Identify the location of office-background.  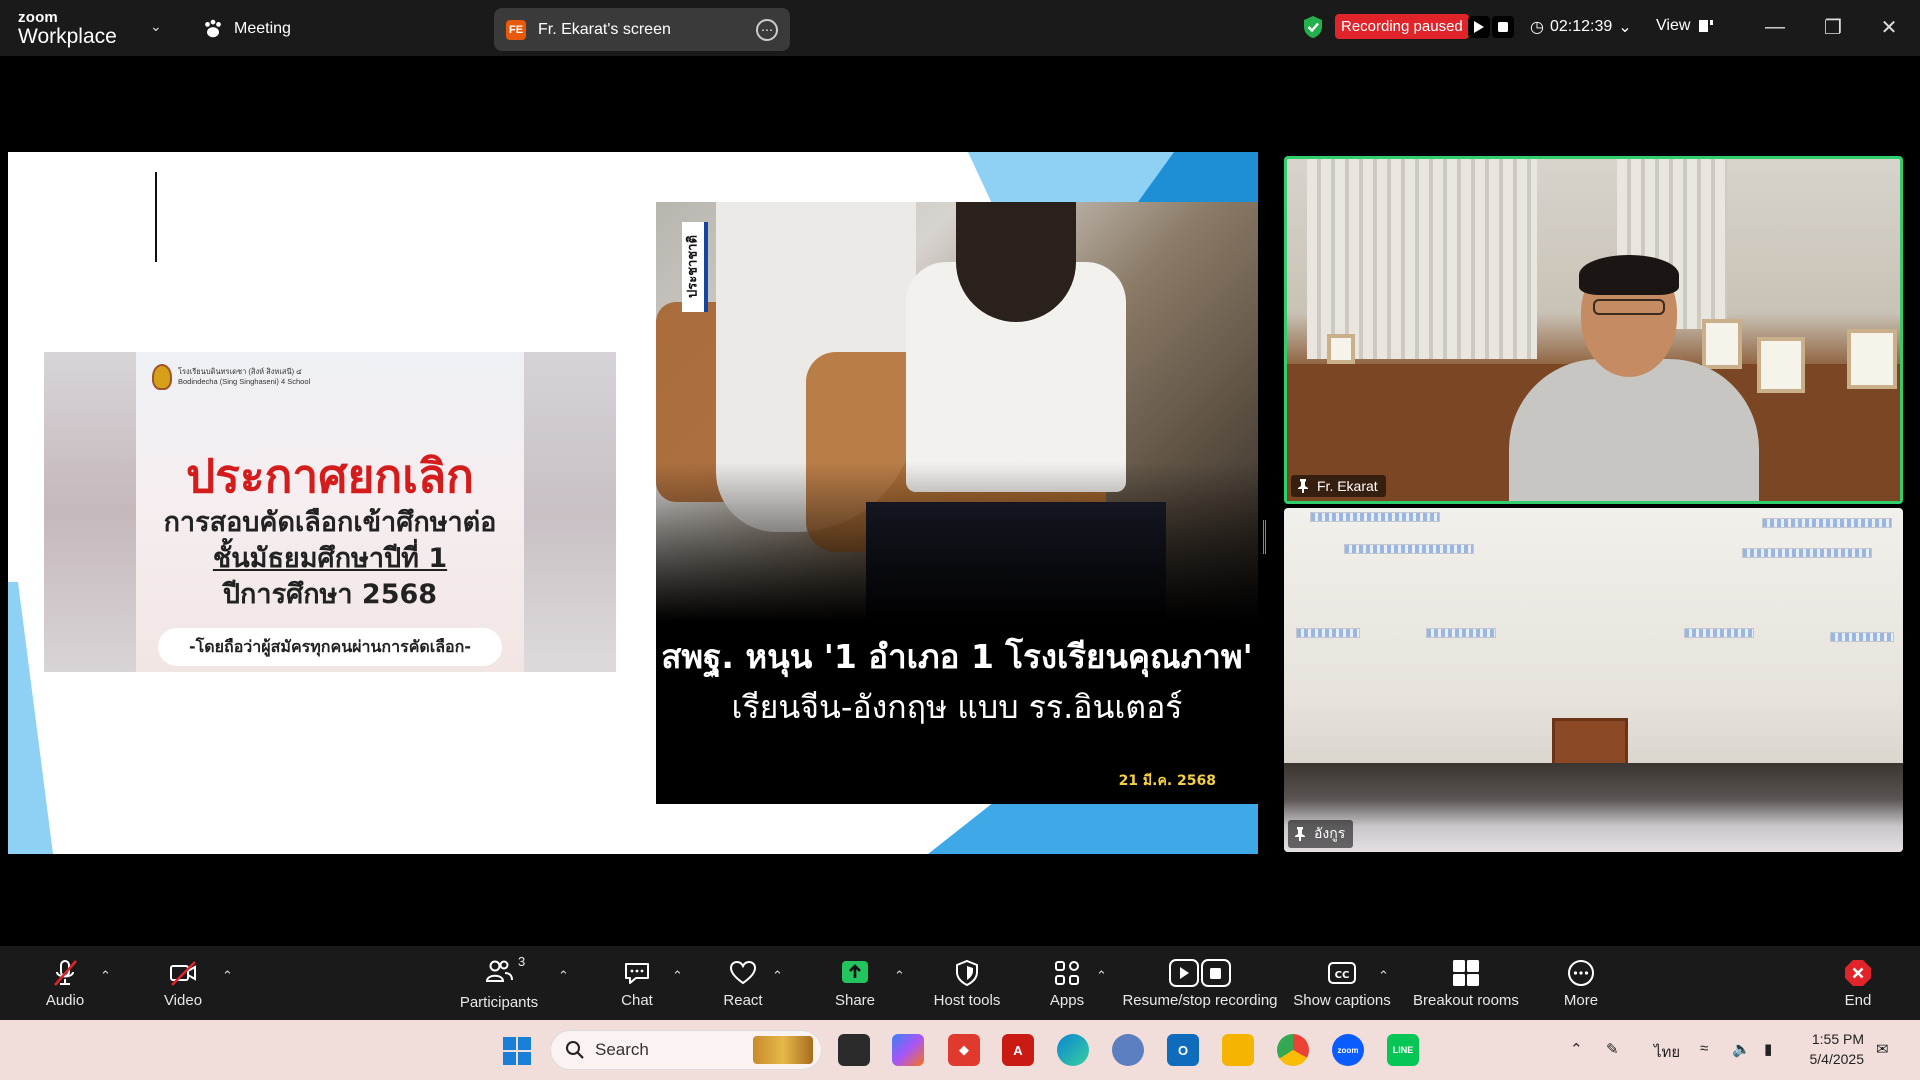
(1593, 330).